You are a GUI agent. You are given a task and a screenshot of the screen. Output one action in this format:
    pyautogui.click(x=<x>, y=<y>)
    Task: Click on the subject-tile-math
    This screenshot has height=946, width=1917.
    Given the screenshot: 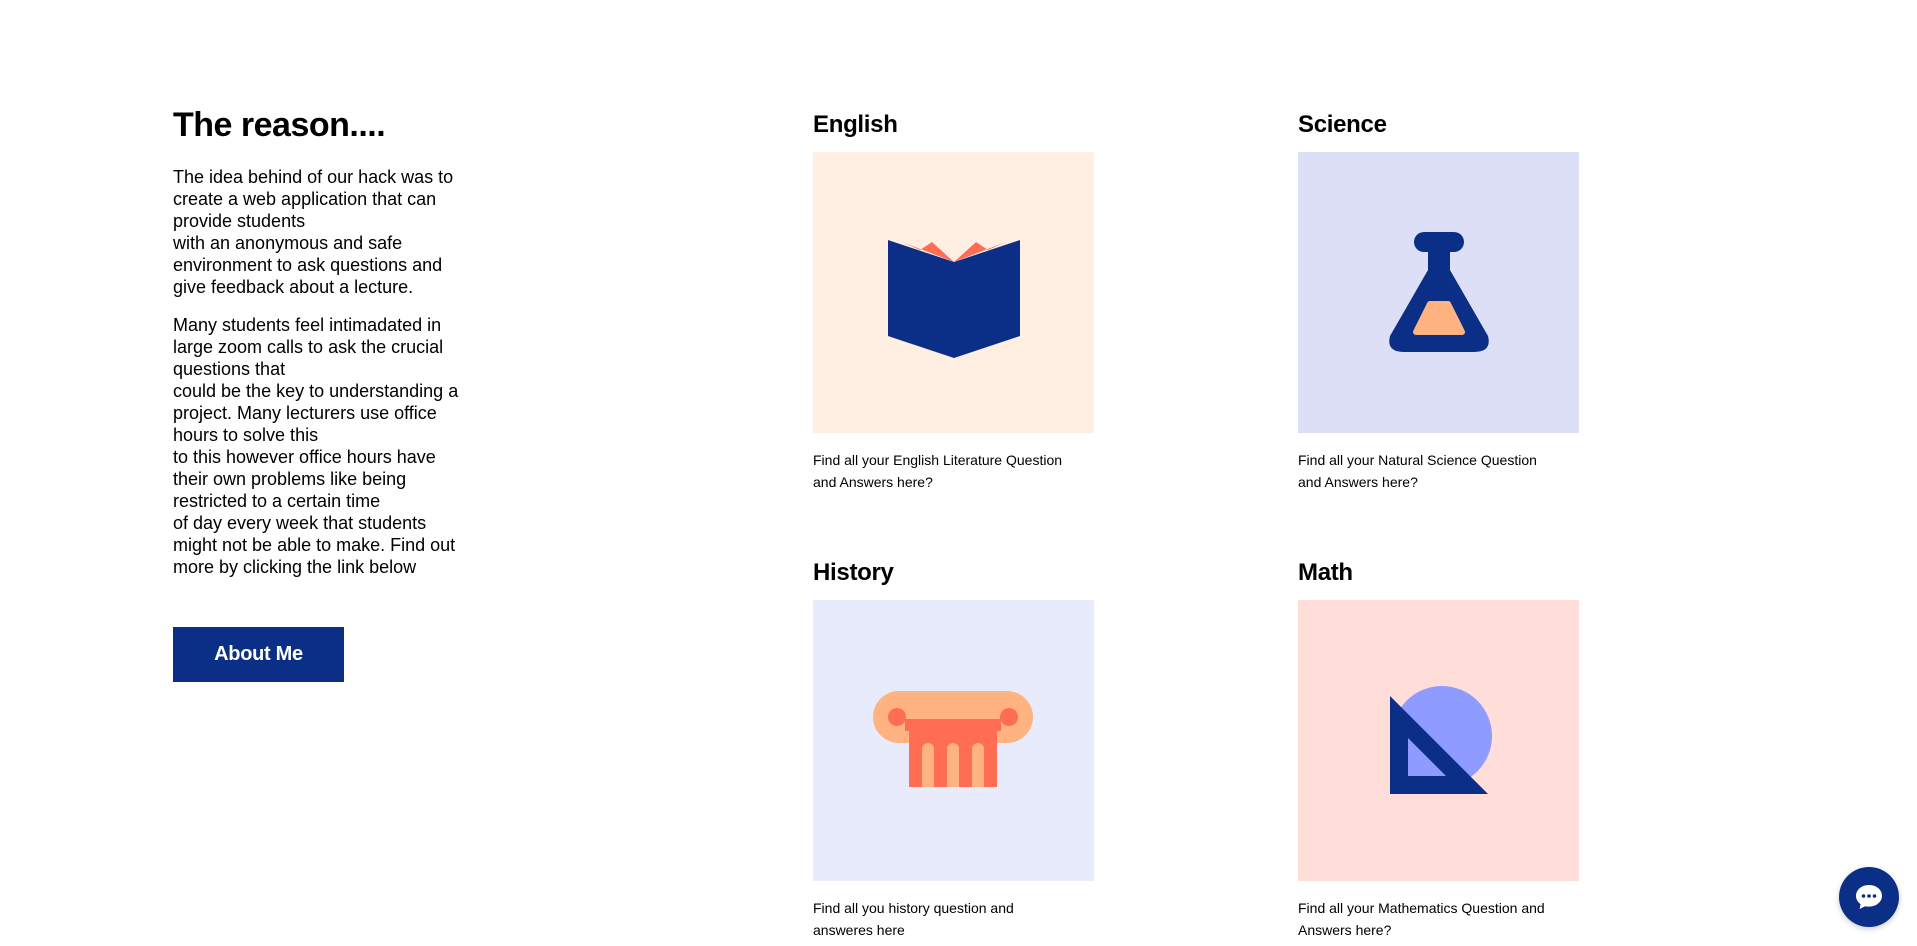 What is the action you would take?
    pyautogui.click(x=1438, y=740)
    